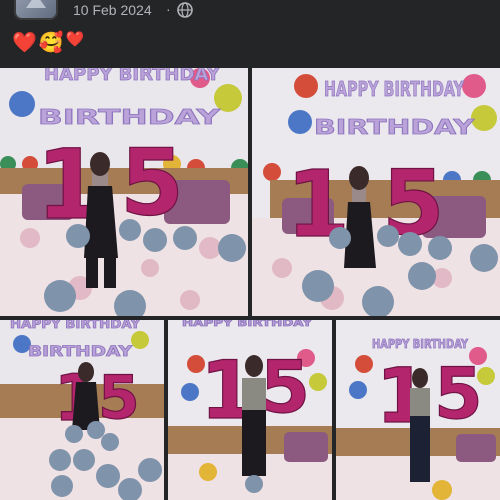 This screenshot has width=500, height=500. I want to click on globe-icon, so click(185, 12).